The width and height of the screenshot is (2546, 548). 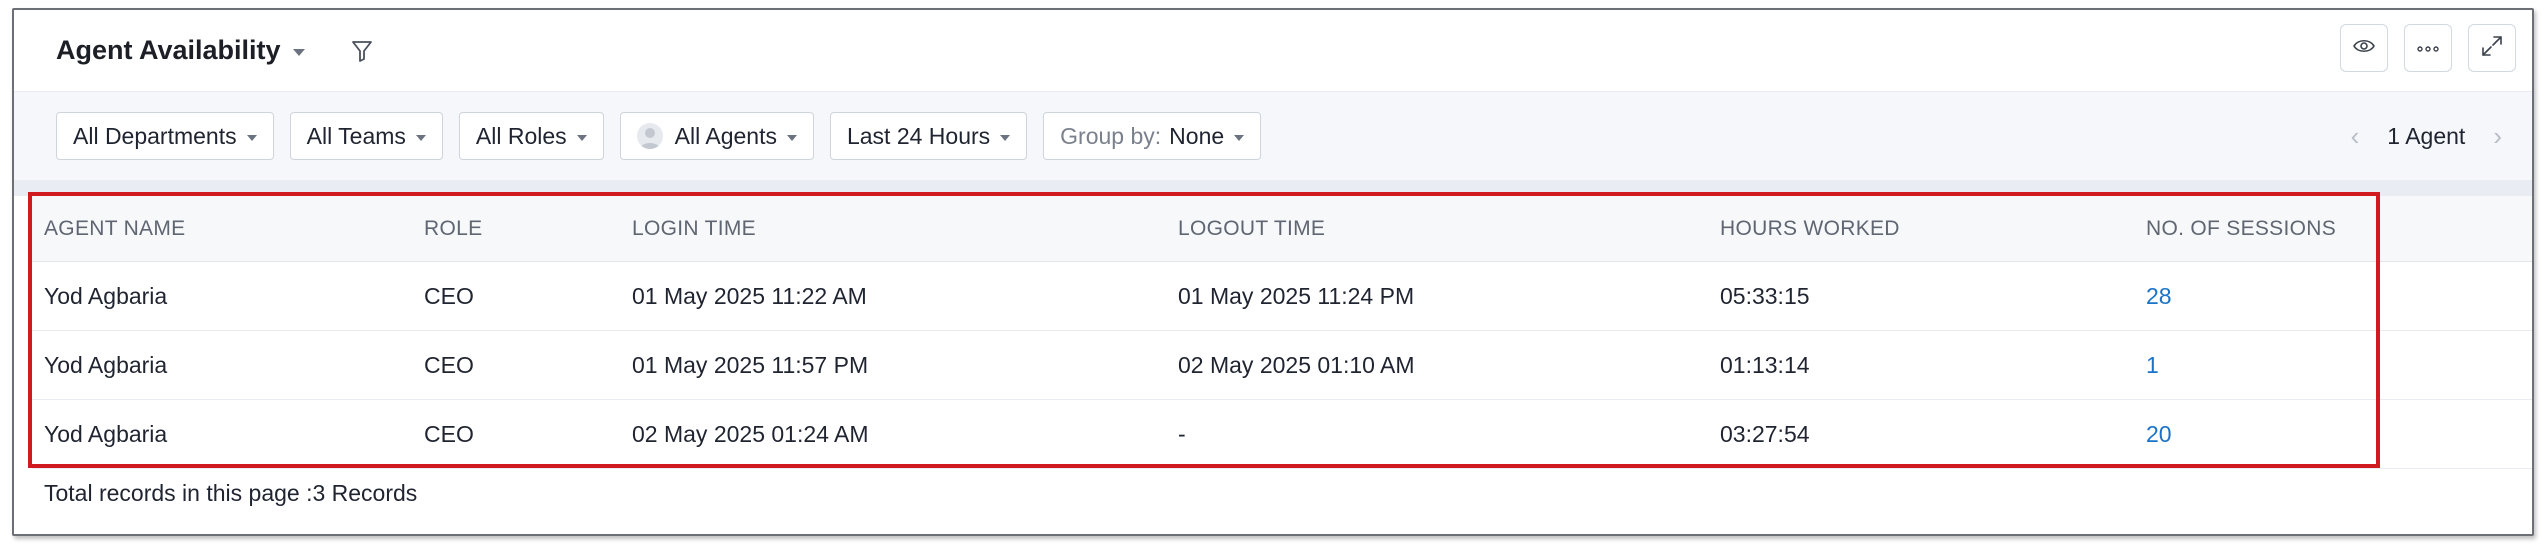 What do you see at coordinates (1273, 51) in the screenshot?
I see `report-header: Agent Availability` at bounding box center [1273, 51].